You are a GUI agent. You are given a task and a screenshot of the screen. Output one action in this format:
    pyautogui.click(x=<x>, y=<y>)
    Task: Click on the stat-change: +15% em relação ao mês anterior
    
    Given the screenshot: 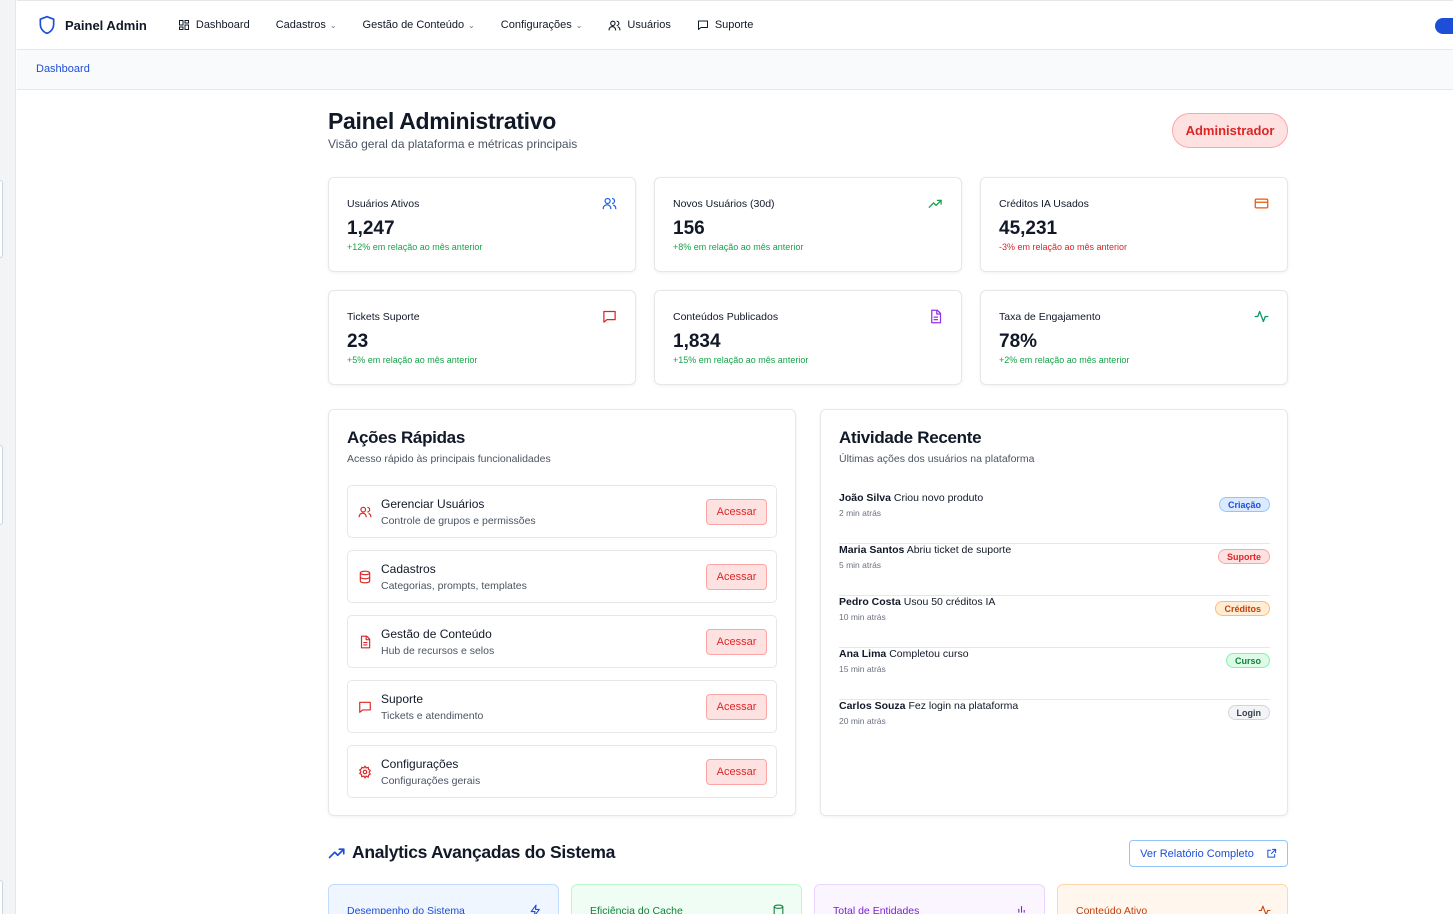 What is the action you would take?
    pyautogui.click(x=741, y=360)
    